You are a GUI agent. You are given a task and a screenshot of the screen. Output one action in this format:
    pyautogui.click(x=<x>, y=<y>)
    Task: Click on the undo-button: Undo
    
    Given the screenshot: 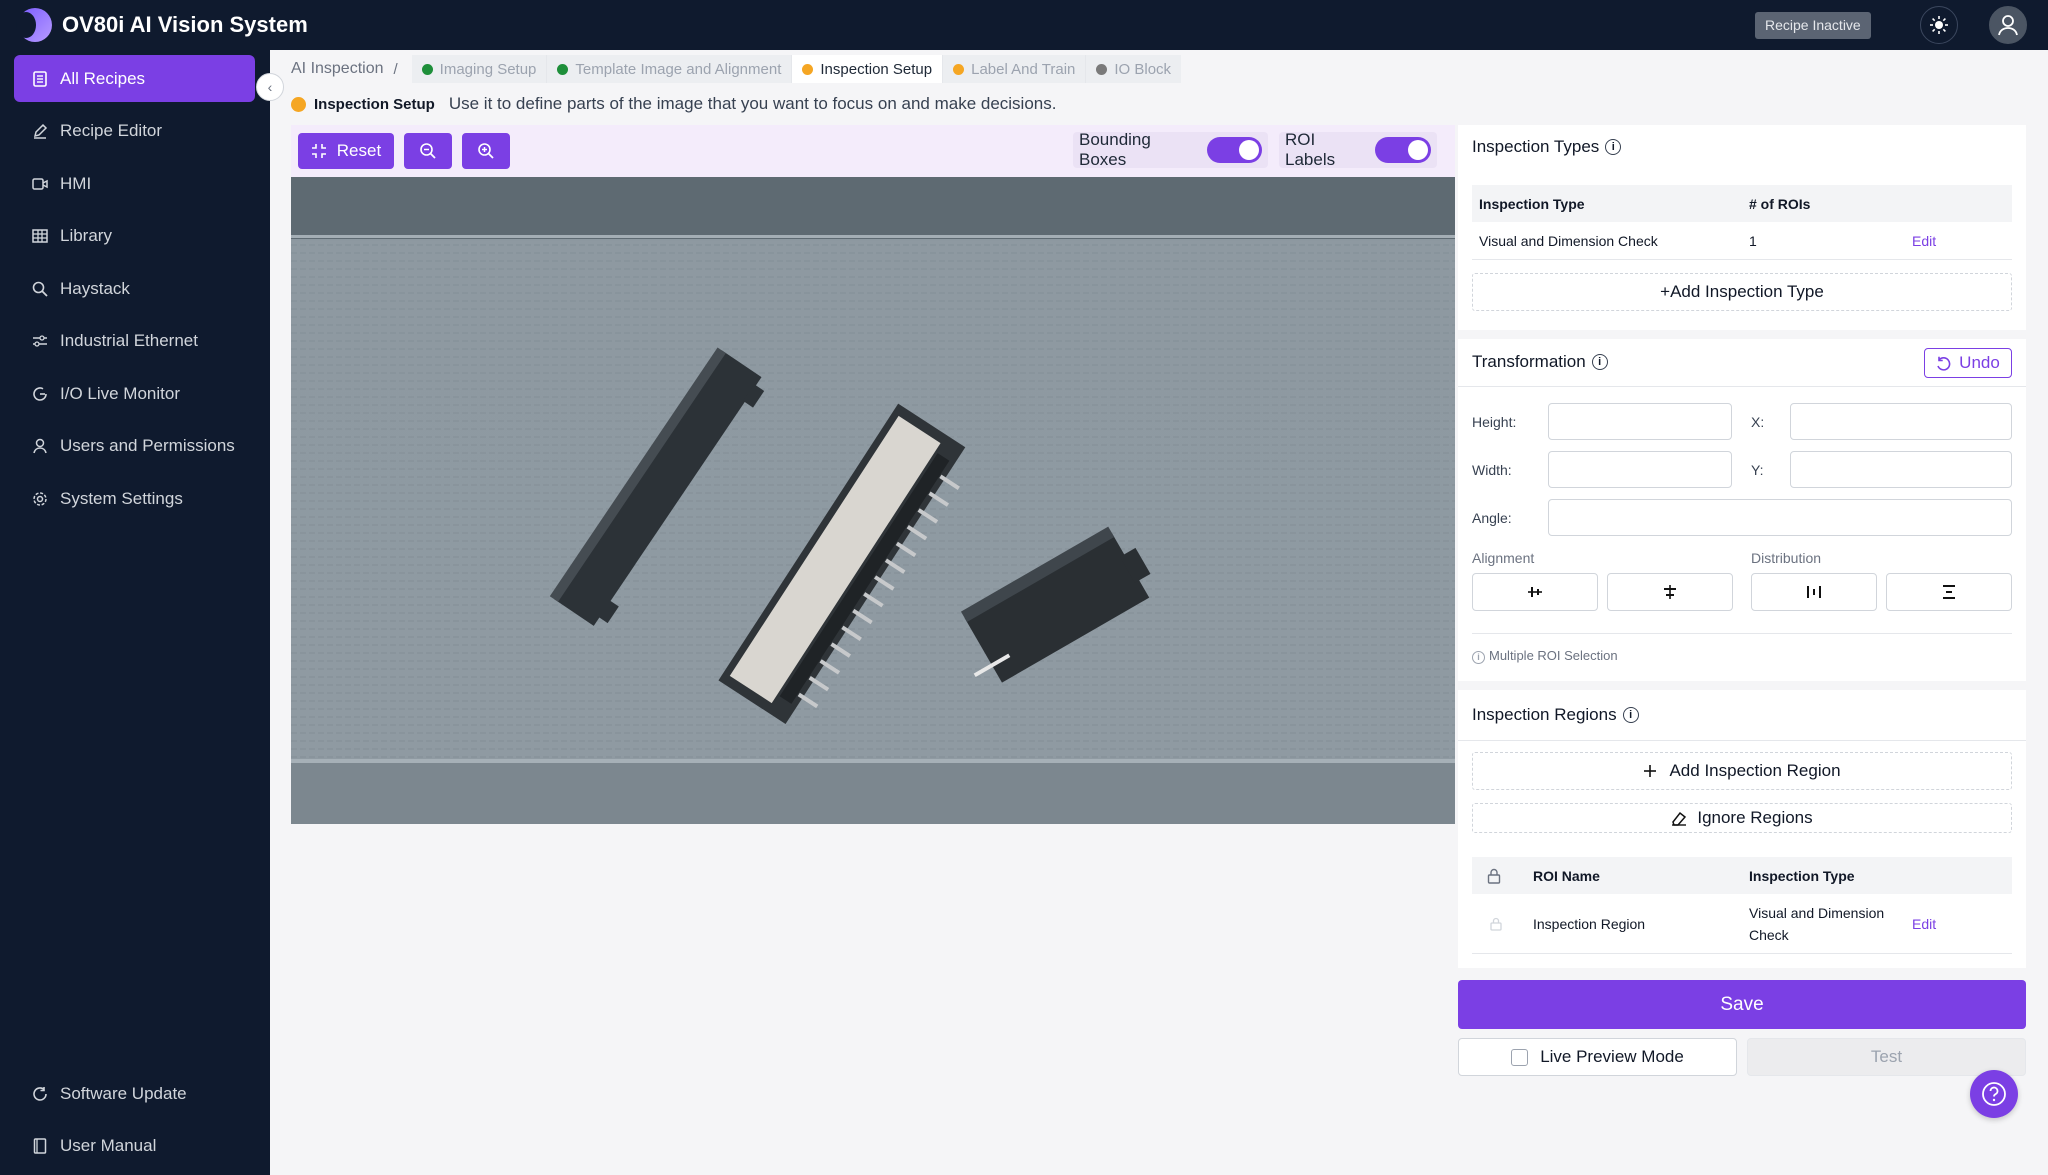 What is the action you would take?
    pyautogui.click(x=1968, y=363)
    